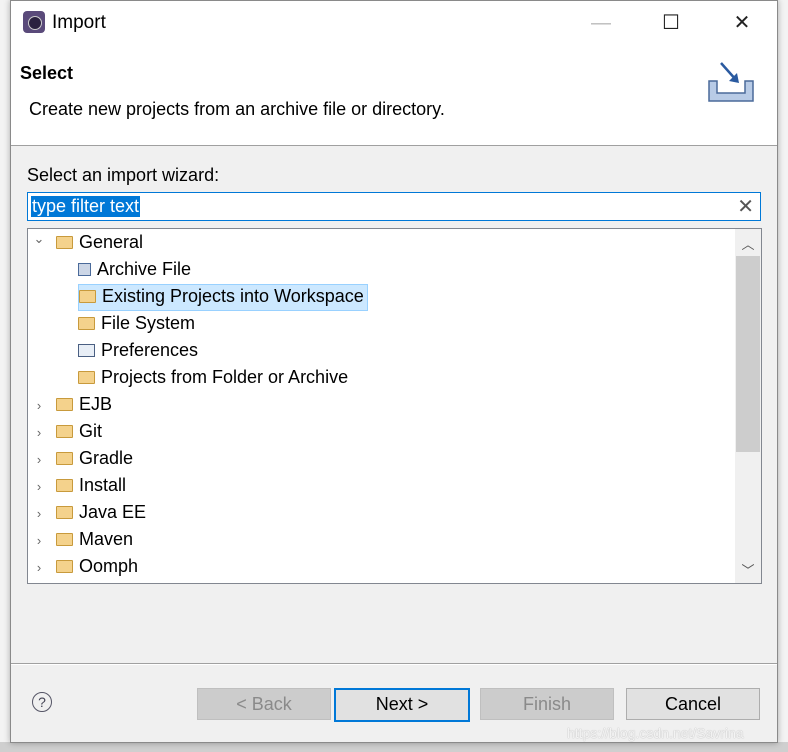 The width and height of the screenshot is (788, 752). I want to click on tree-item: File System, so click(136, 323).